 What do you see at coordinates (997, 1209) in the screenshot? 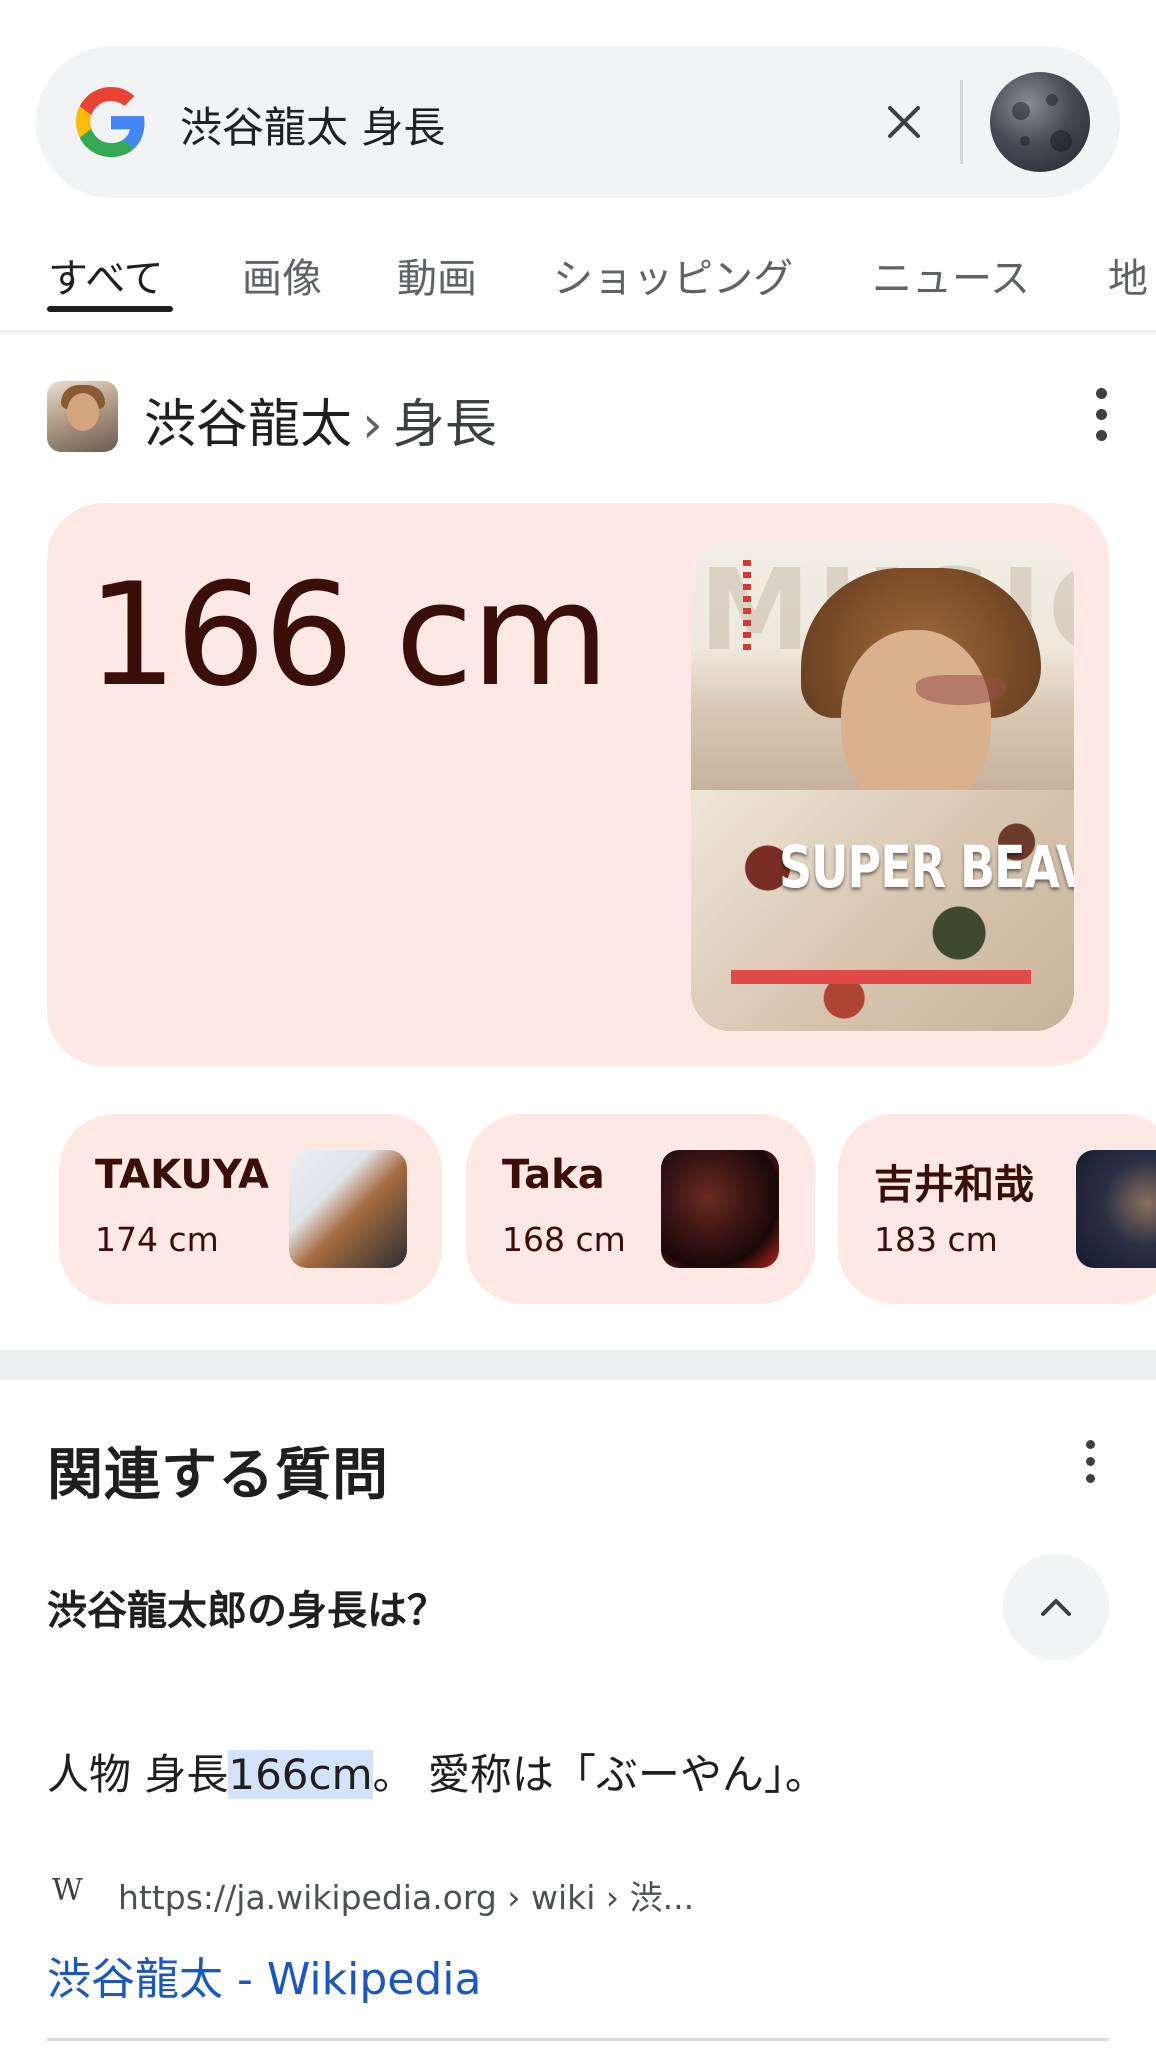
I see `related-person-chip: 吉井和哉 183 cm` at bounding box center [997, 1209].